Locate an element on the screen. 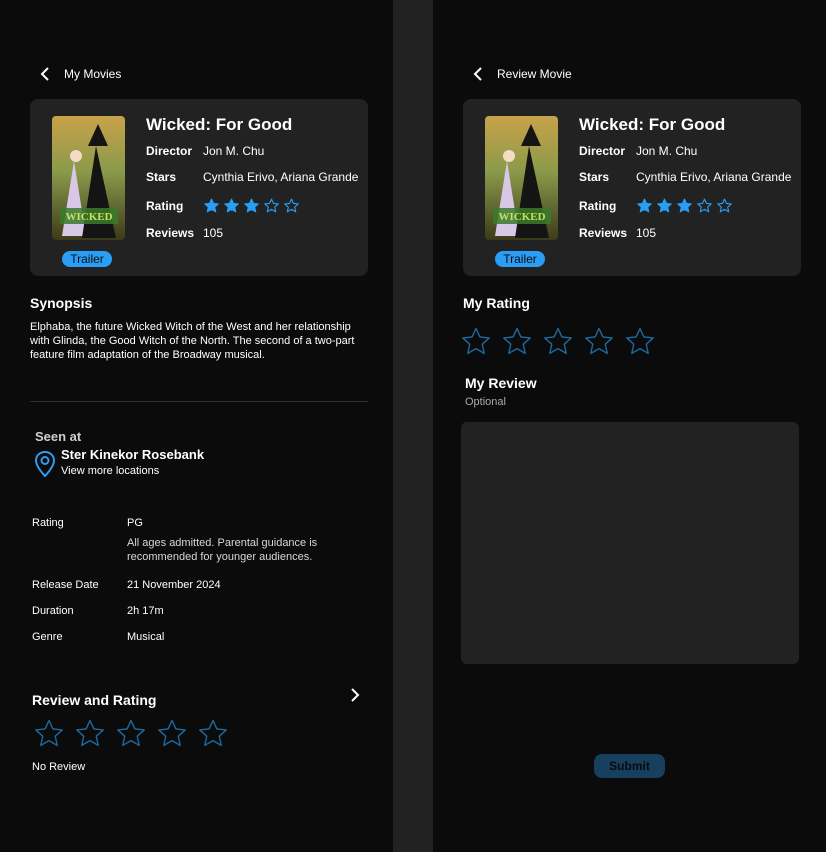 The width and height of the screenshot is (826, 852). duration-label: Duration is located at coordinates (53, 611).